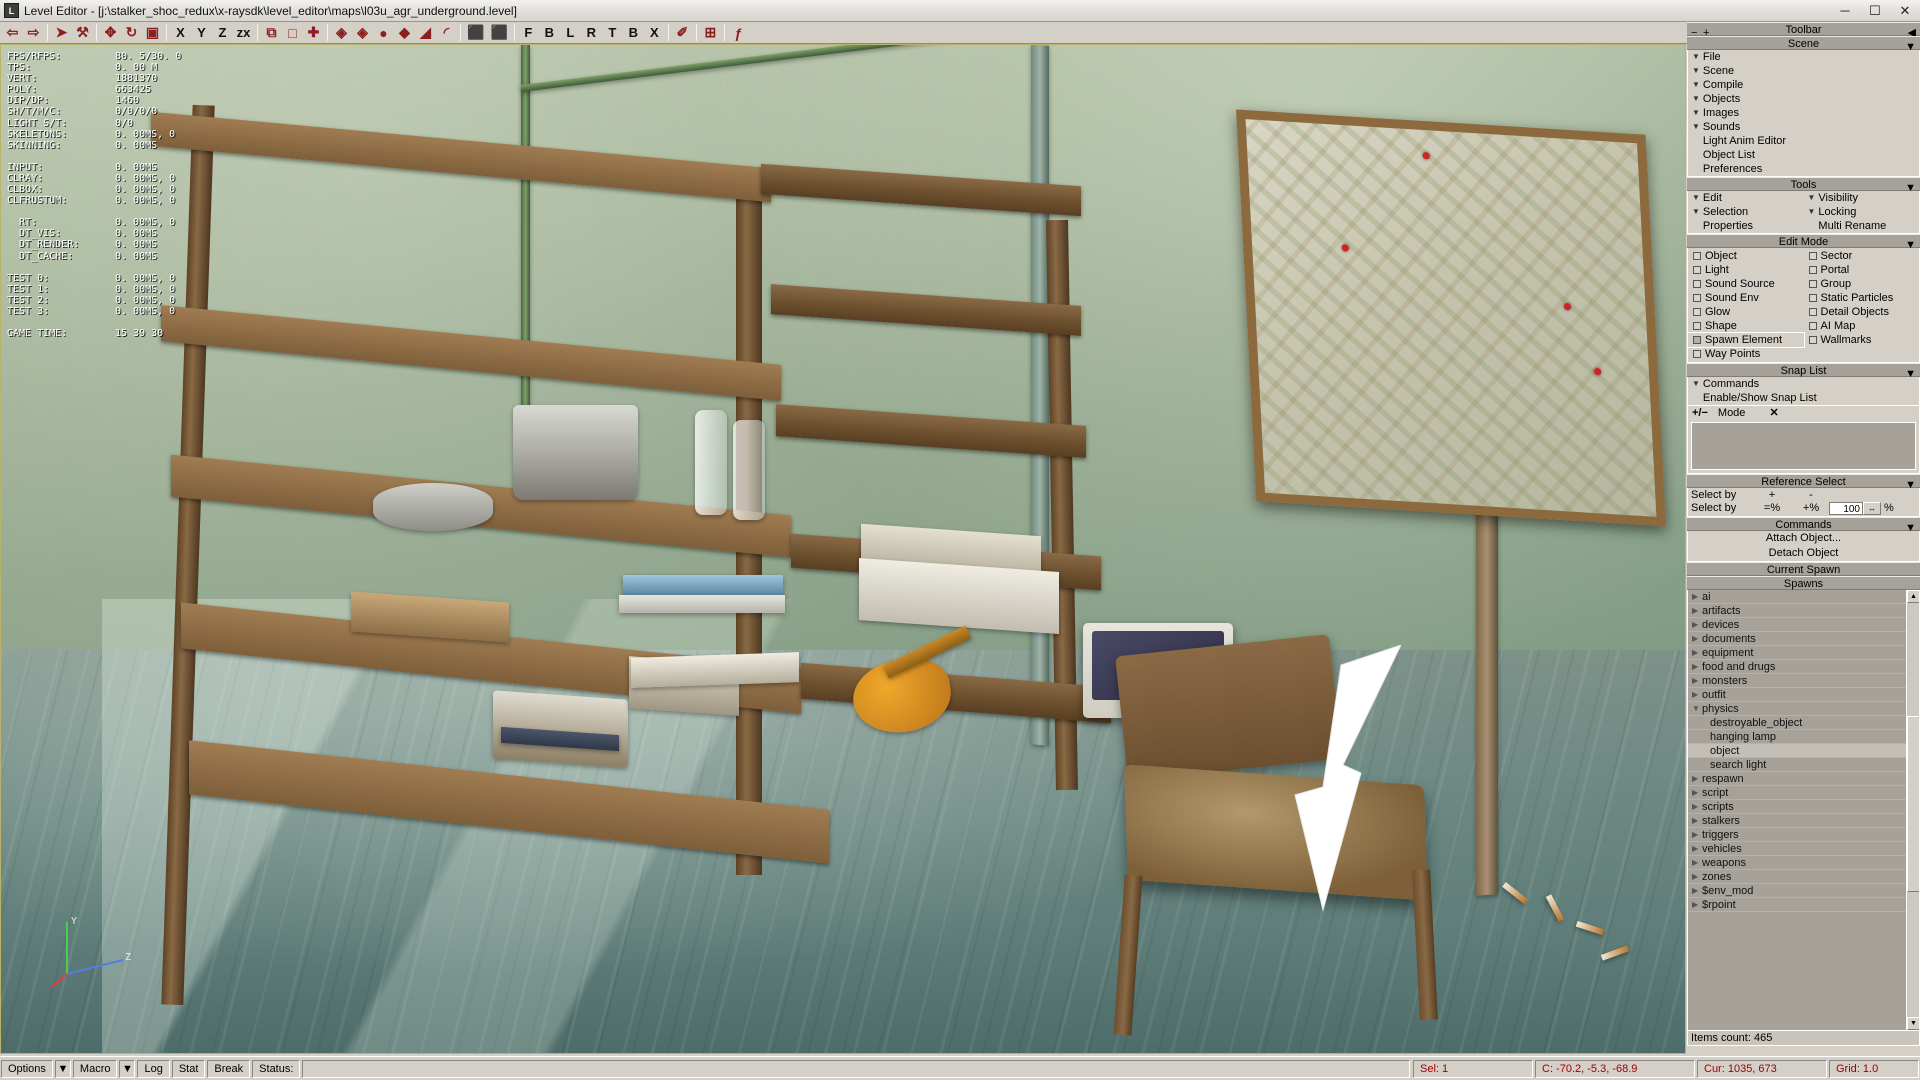 The image size is (1920, 1080). I want to click on move-icon: ✥, so click(110, 33).